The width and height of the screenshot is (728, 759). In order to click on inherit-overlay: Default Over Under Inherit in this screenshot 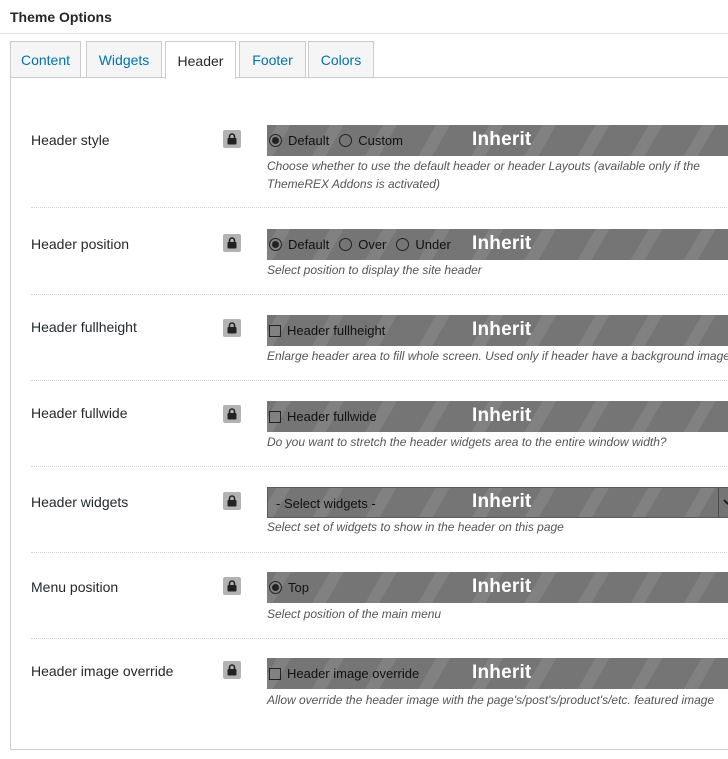, I will do `click(497, 244)`.